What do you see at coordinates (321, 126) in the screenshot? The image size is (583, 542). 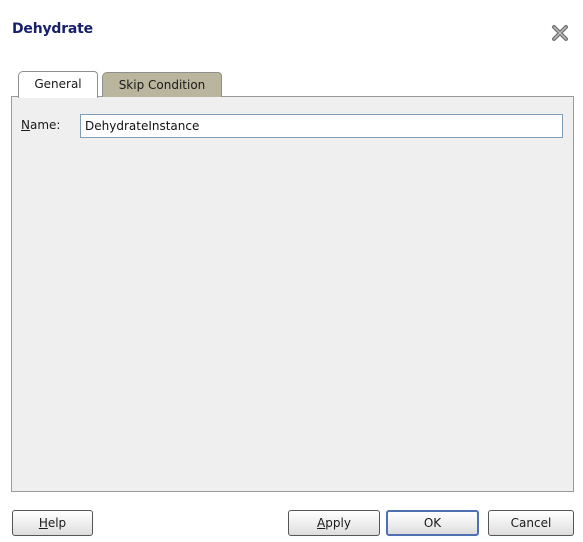 I see `name-input` at bounding box center [321, 126].